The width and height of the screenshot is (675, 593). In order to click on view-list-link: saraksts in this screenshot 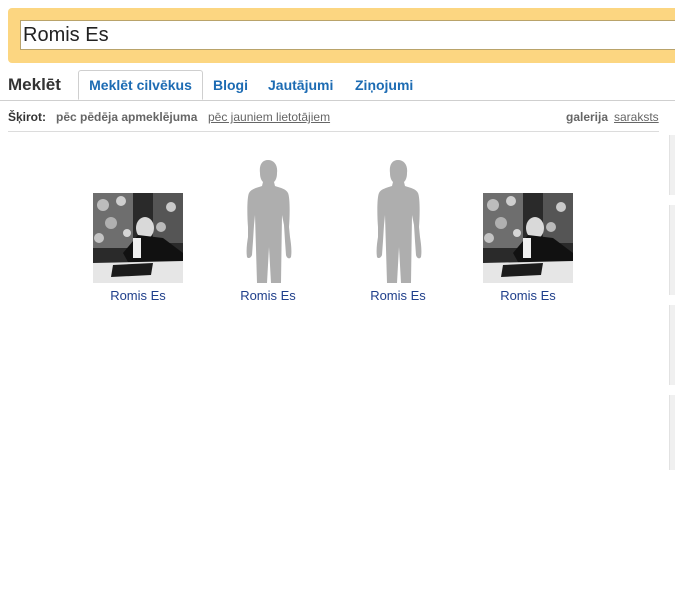, I will do `click(636, 117)`.